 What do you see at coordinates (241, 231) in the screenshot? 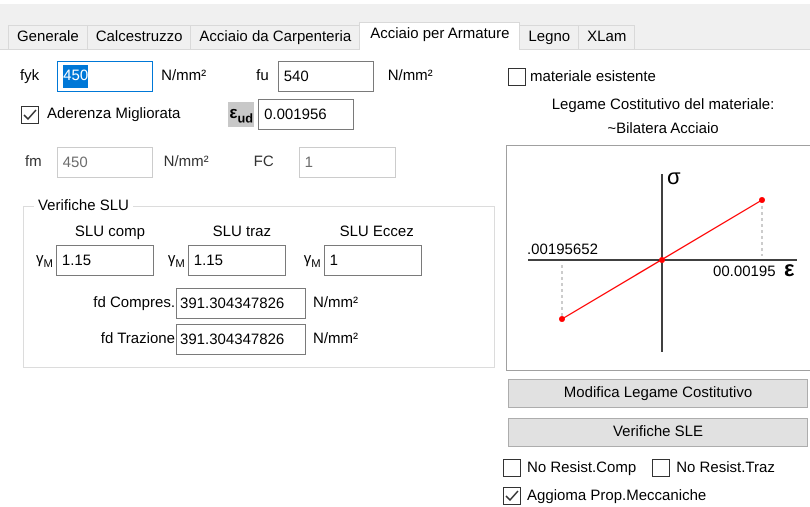
I see `column-heading: SLU traz` at bounding box center [241, 231].